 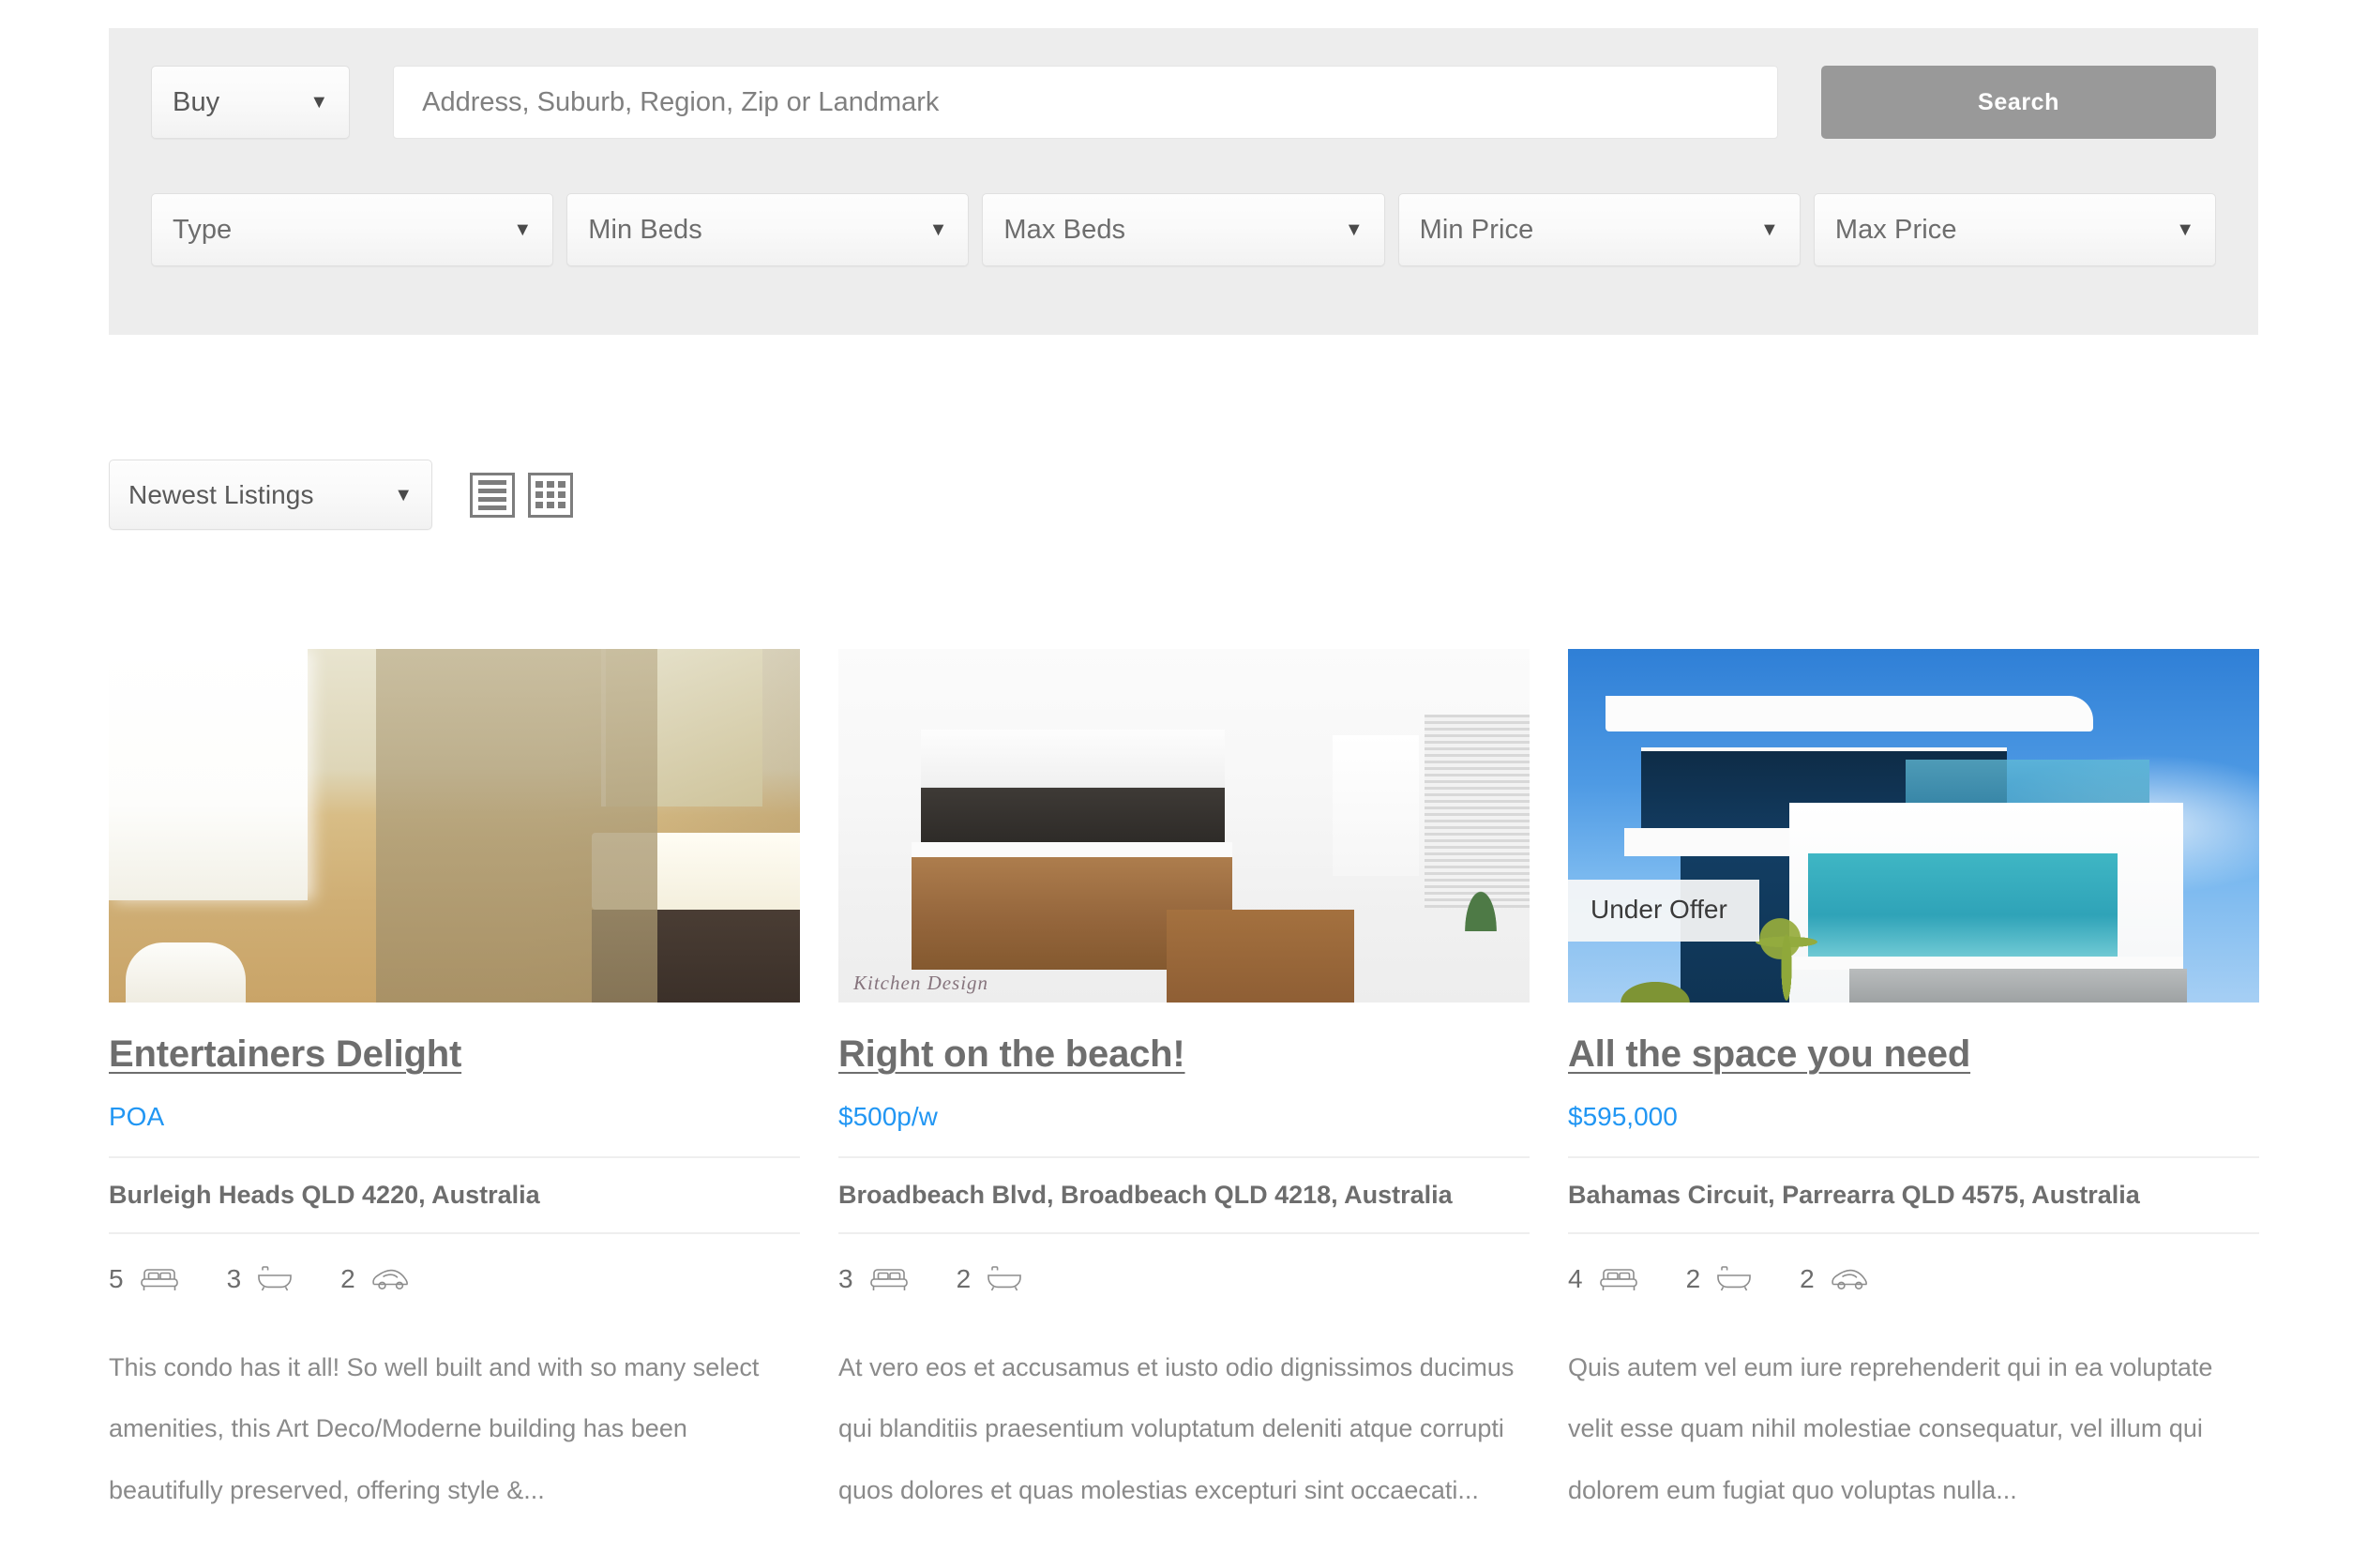 I want to click on view-toggle-group, so click(x=521, y=495).